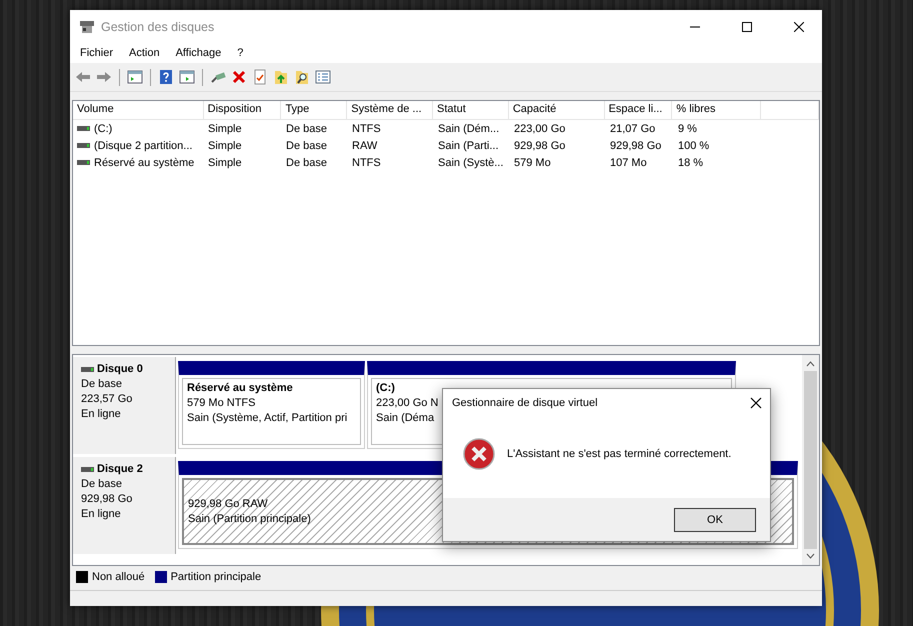 The image size is (913, 626). Describe the element at coordinates (632, 128) in the screenshot. I see `table-cell-text: 21,07 Go` at that location.